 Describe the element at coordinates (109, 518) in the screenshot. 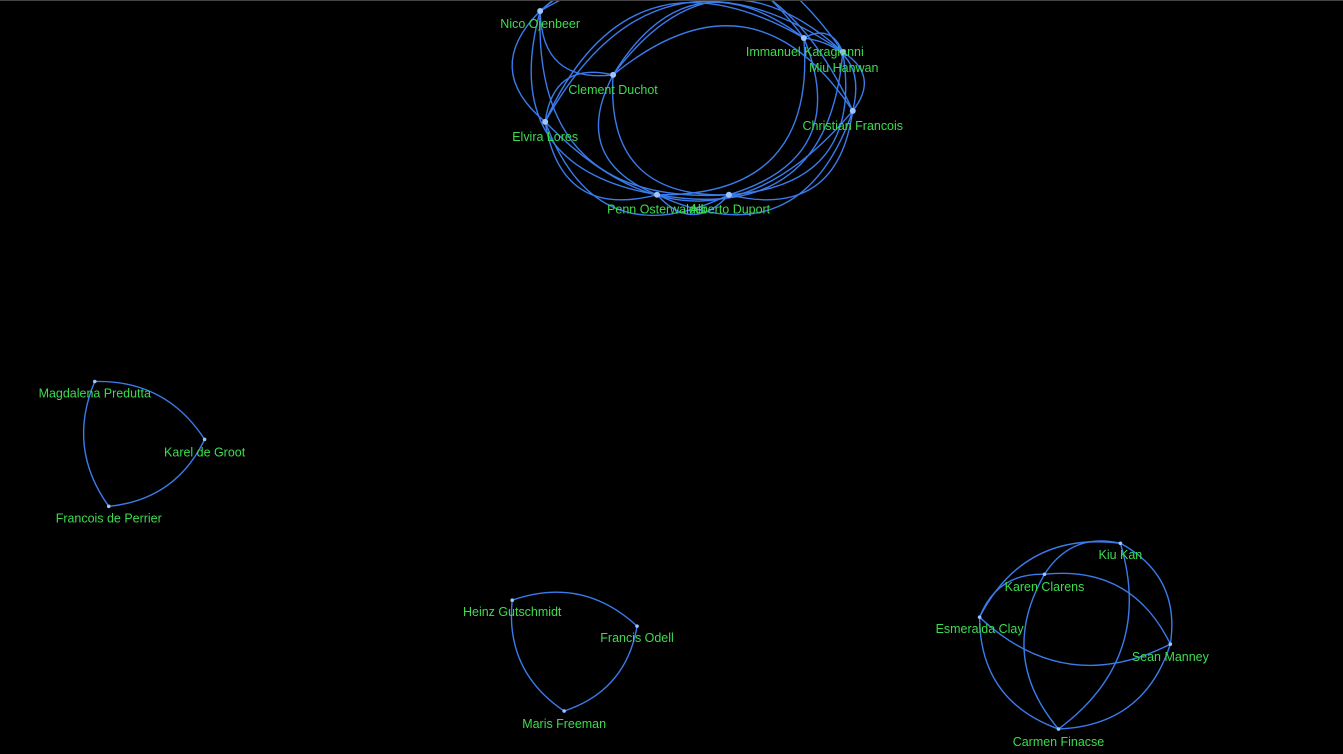

I see `node-label-francois-de-perrier: Francois de Perrier` at that location.